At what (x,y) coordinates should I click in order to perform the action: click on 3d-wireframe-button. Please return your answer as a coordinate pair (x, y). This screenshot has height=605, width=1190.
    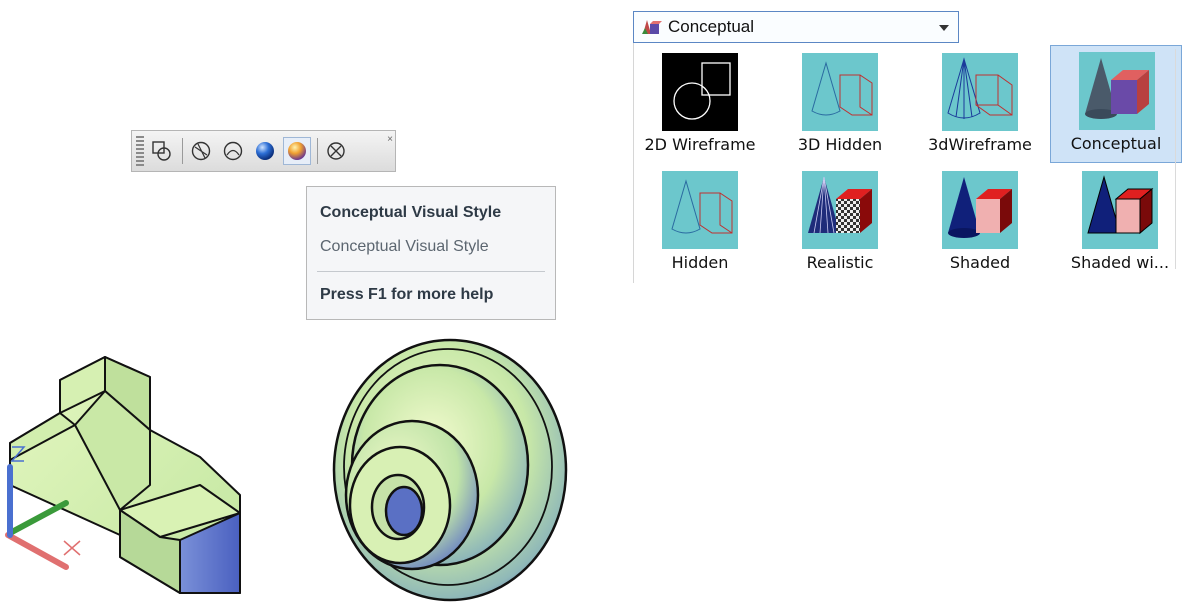
    Looking at the image, I should click on (201, 151).